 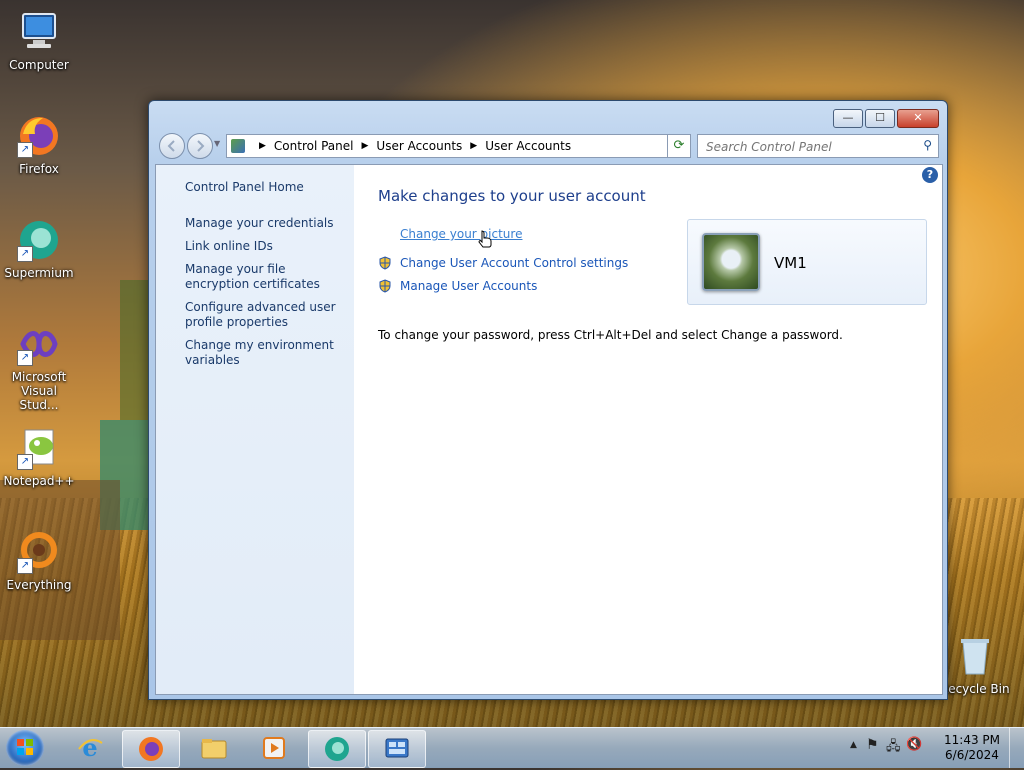 What do you see at coordinates (731, 262) in the screenshot?
I see `user-picture` at bounding box center [731, 262].